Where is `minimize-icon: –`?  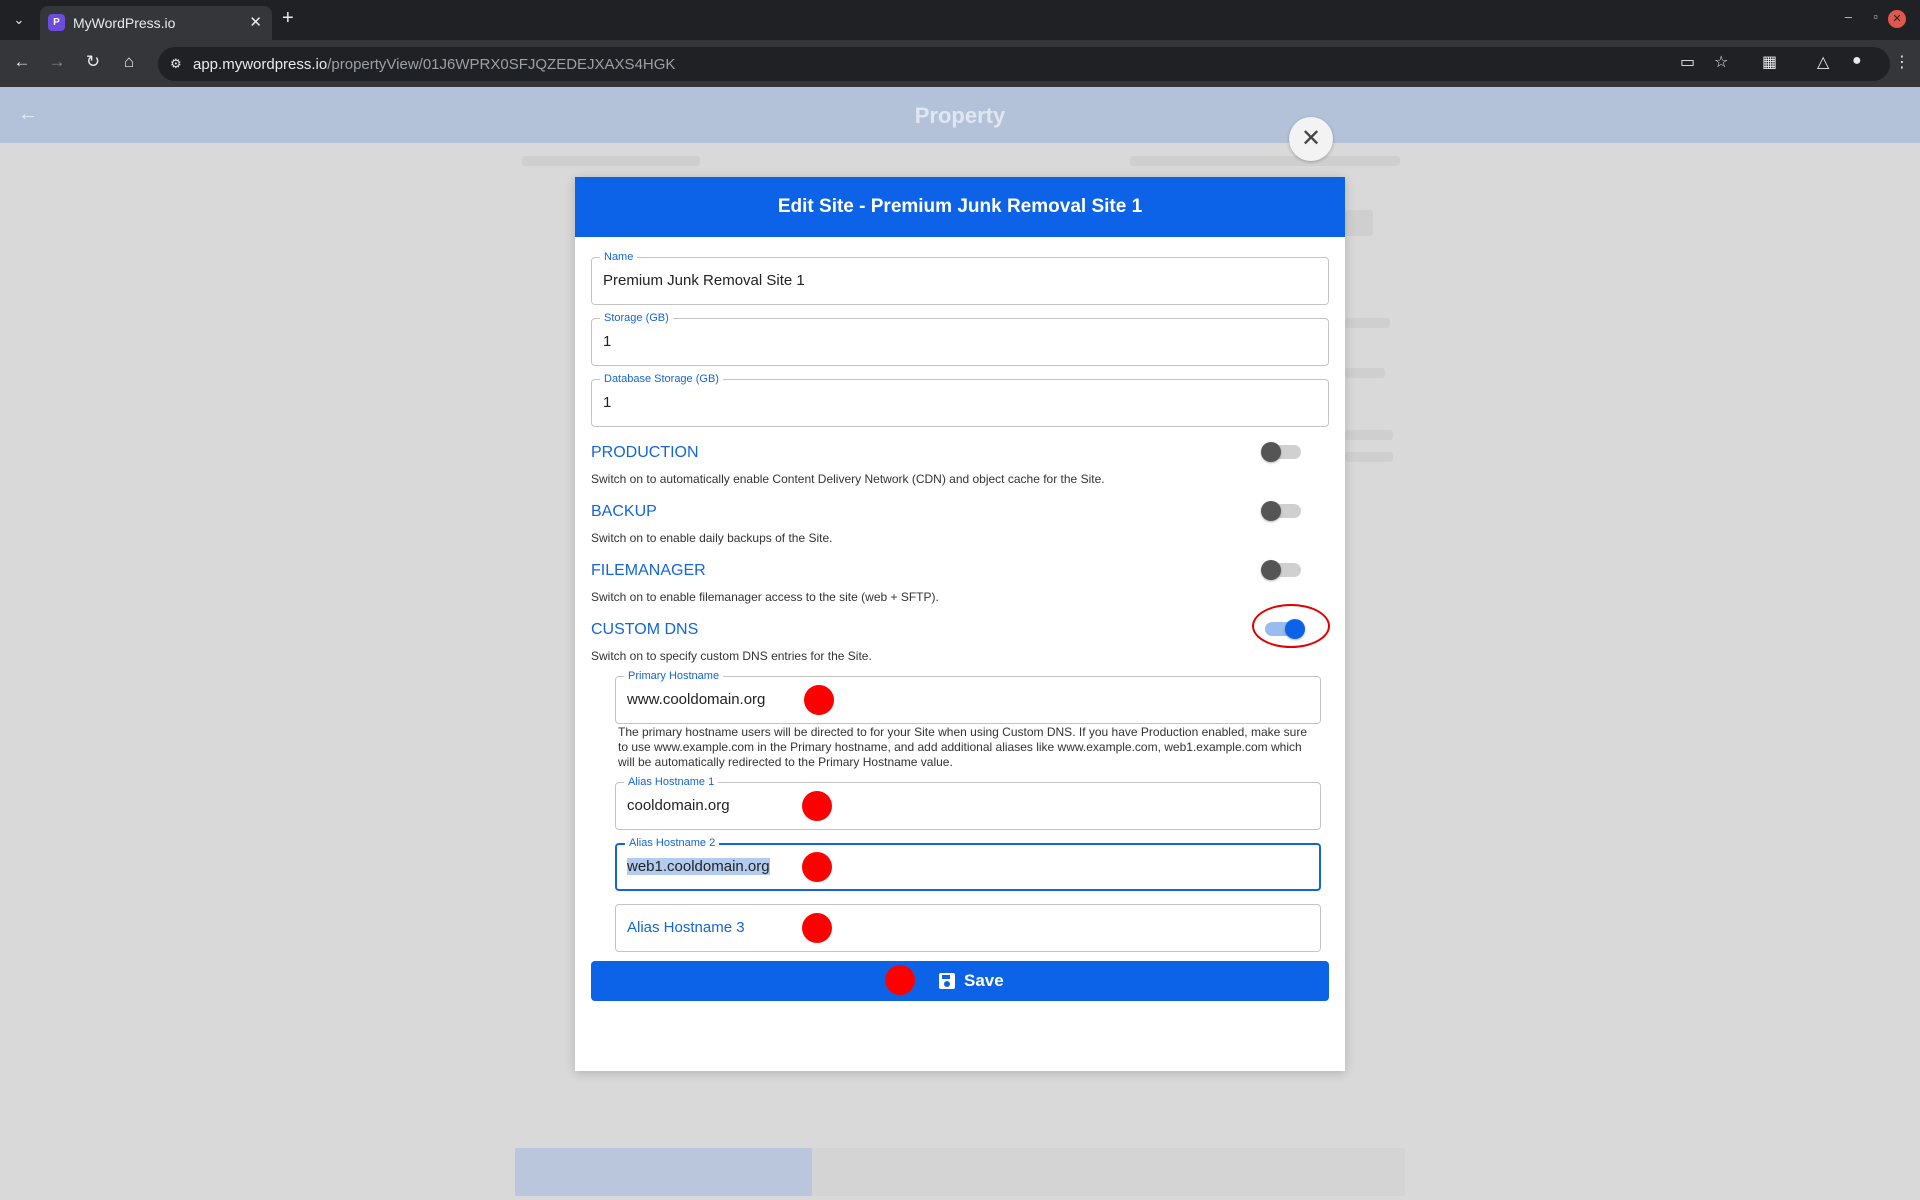
minimize-icon: – is located at coordinates (1848, 16).